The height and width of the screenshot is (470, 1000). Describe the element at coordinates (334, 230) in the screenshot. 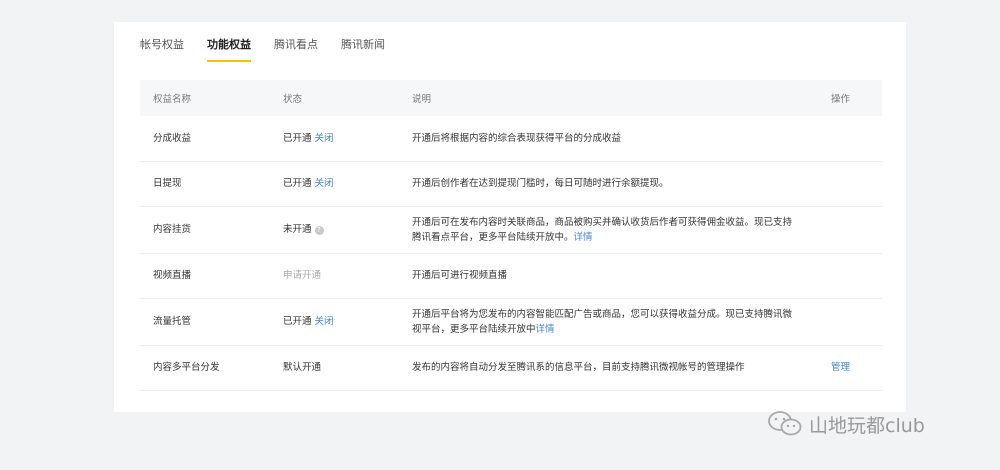

I see `row-status: 未开通?` at that location.